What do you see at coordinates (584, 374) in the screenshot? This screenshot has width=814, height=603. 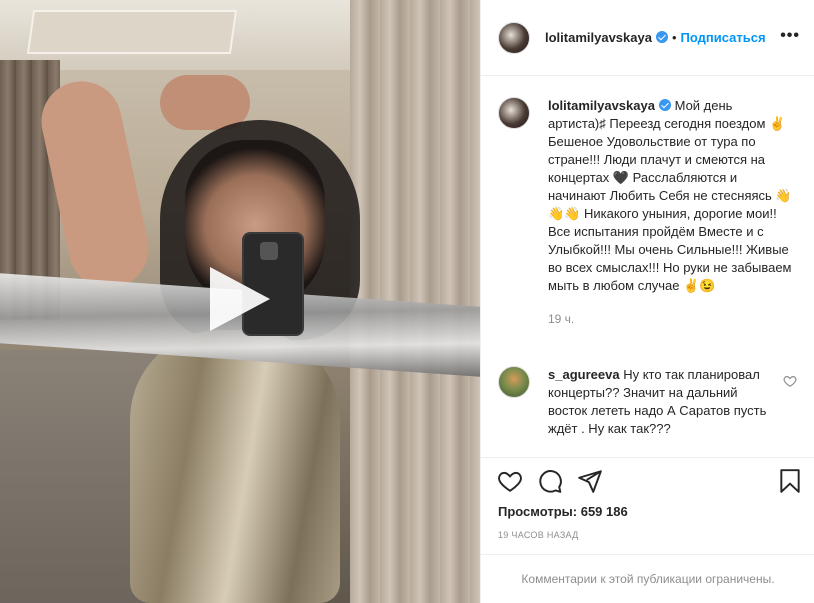 I see `comment-username: s_agureeva` at bounding box center [584, 374].